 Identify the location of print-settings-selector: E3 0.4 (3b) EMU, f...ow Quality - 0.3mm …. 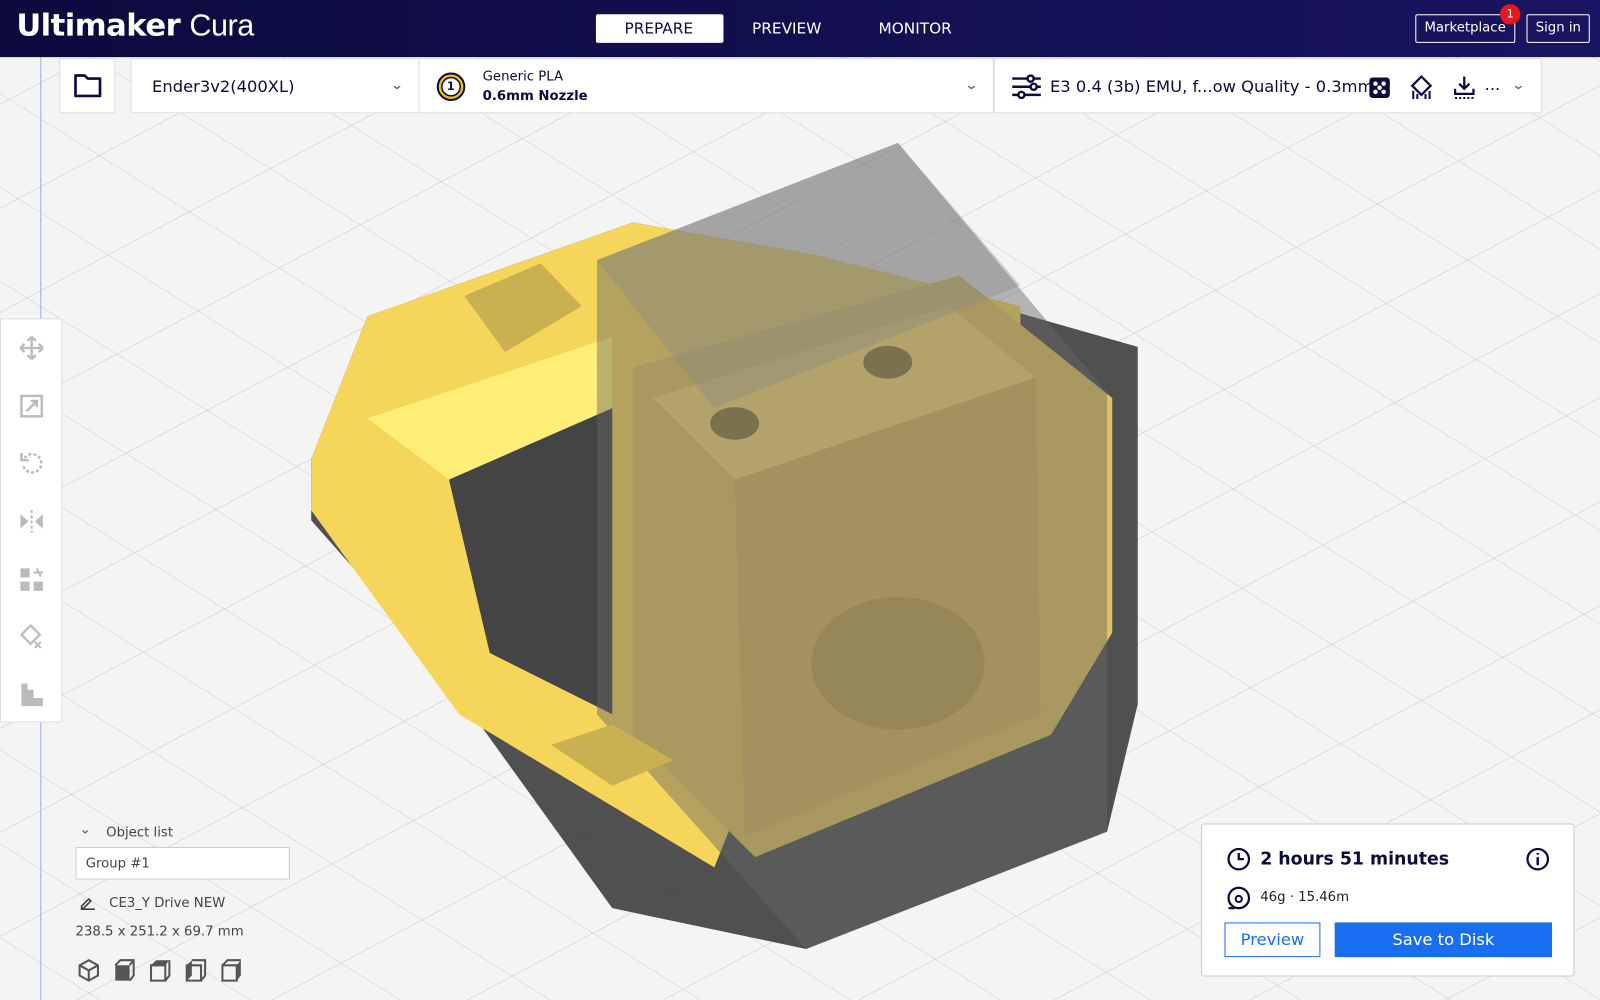
(1267, 86).